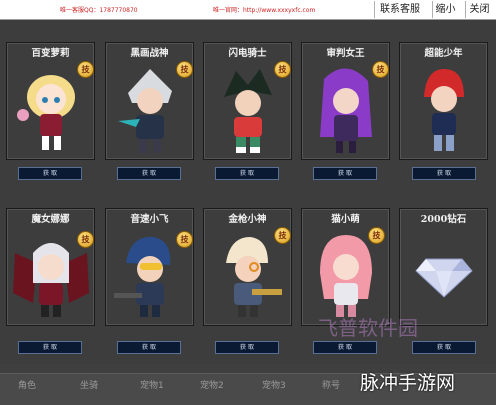 The image size is (496, 405). I want to click on diamond-icon, so click(444, 278).